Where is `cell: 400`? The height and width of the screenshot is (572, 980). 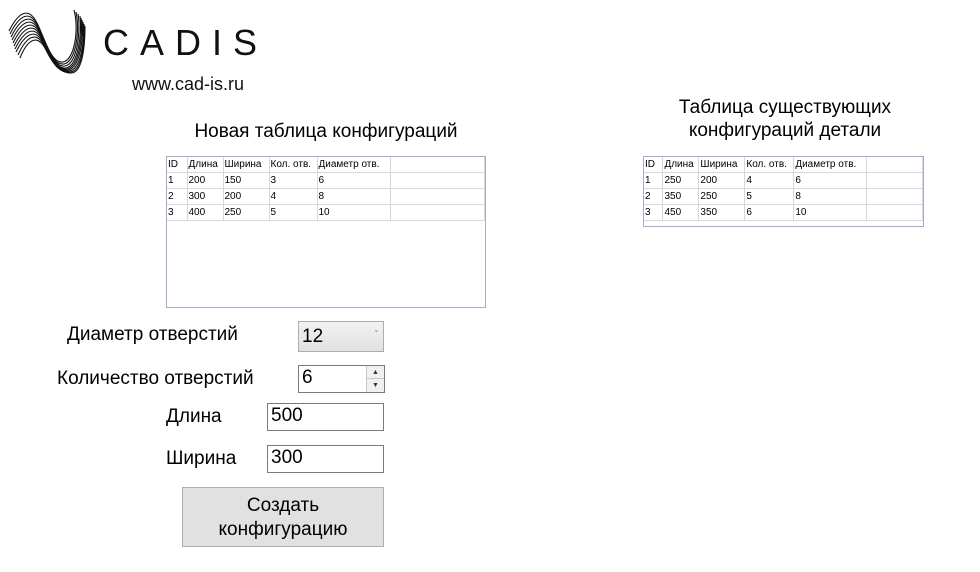
cell: 400 is located at coordinates (205, 212).